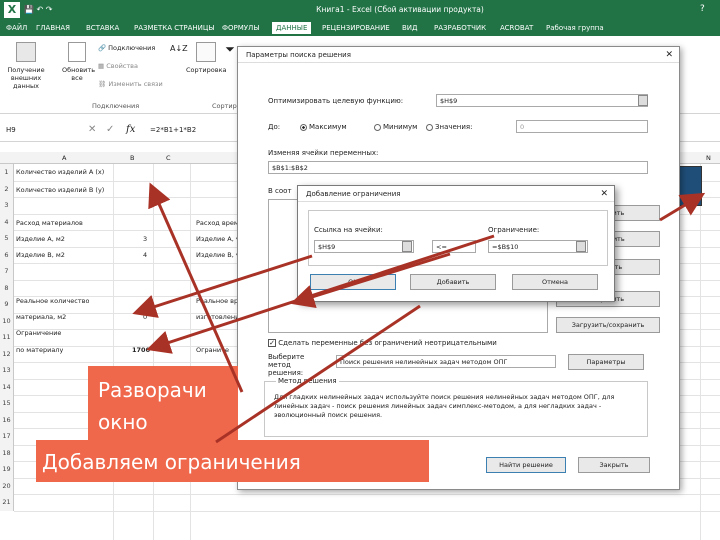 Image resolution: width=720 pixels, height=540 pixels. I want to click on arrow-to-a2, so click(196, 287).